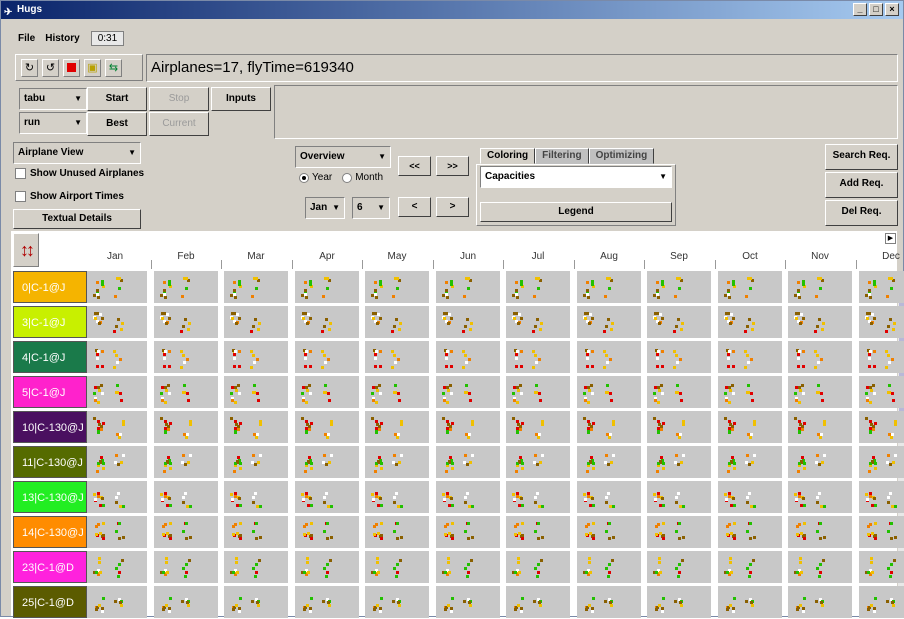 The image size is (904, 619). I want to click on start-button: Start, so click(117, 99).